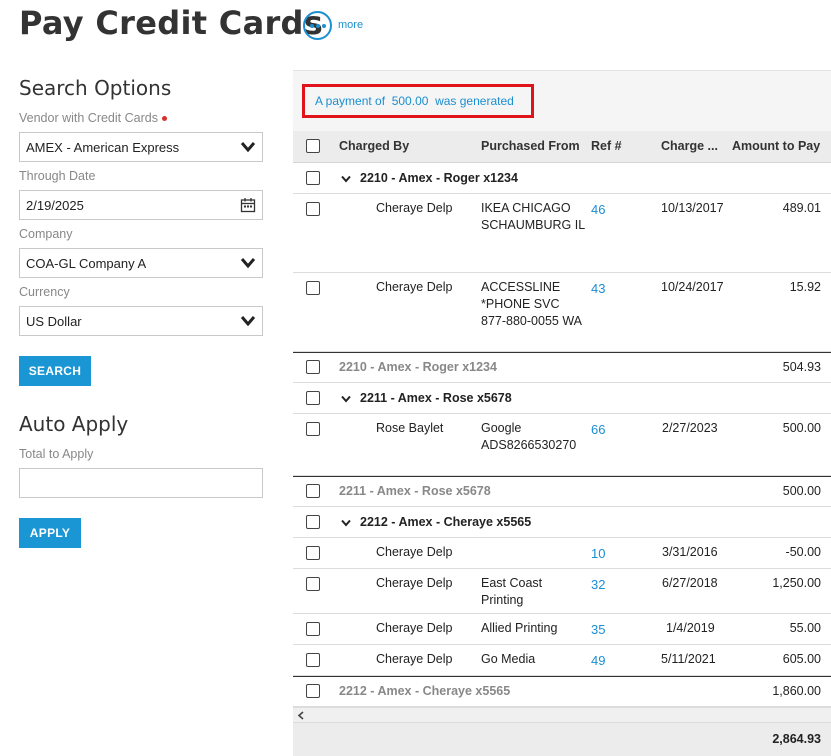 This screenshot has height=756, width=831. What do you see at coordinates (93, 118) in the screenshot?
I see `vendor-label: Vendor with Credit Cards` at bounding box center [93, 118].